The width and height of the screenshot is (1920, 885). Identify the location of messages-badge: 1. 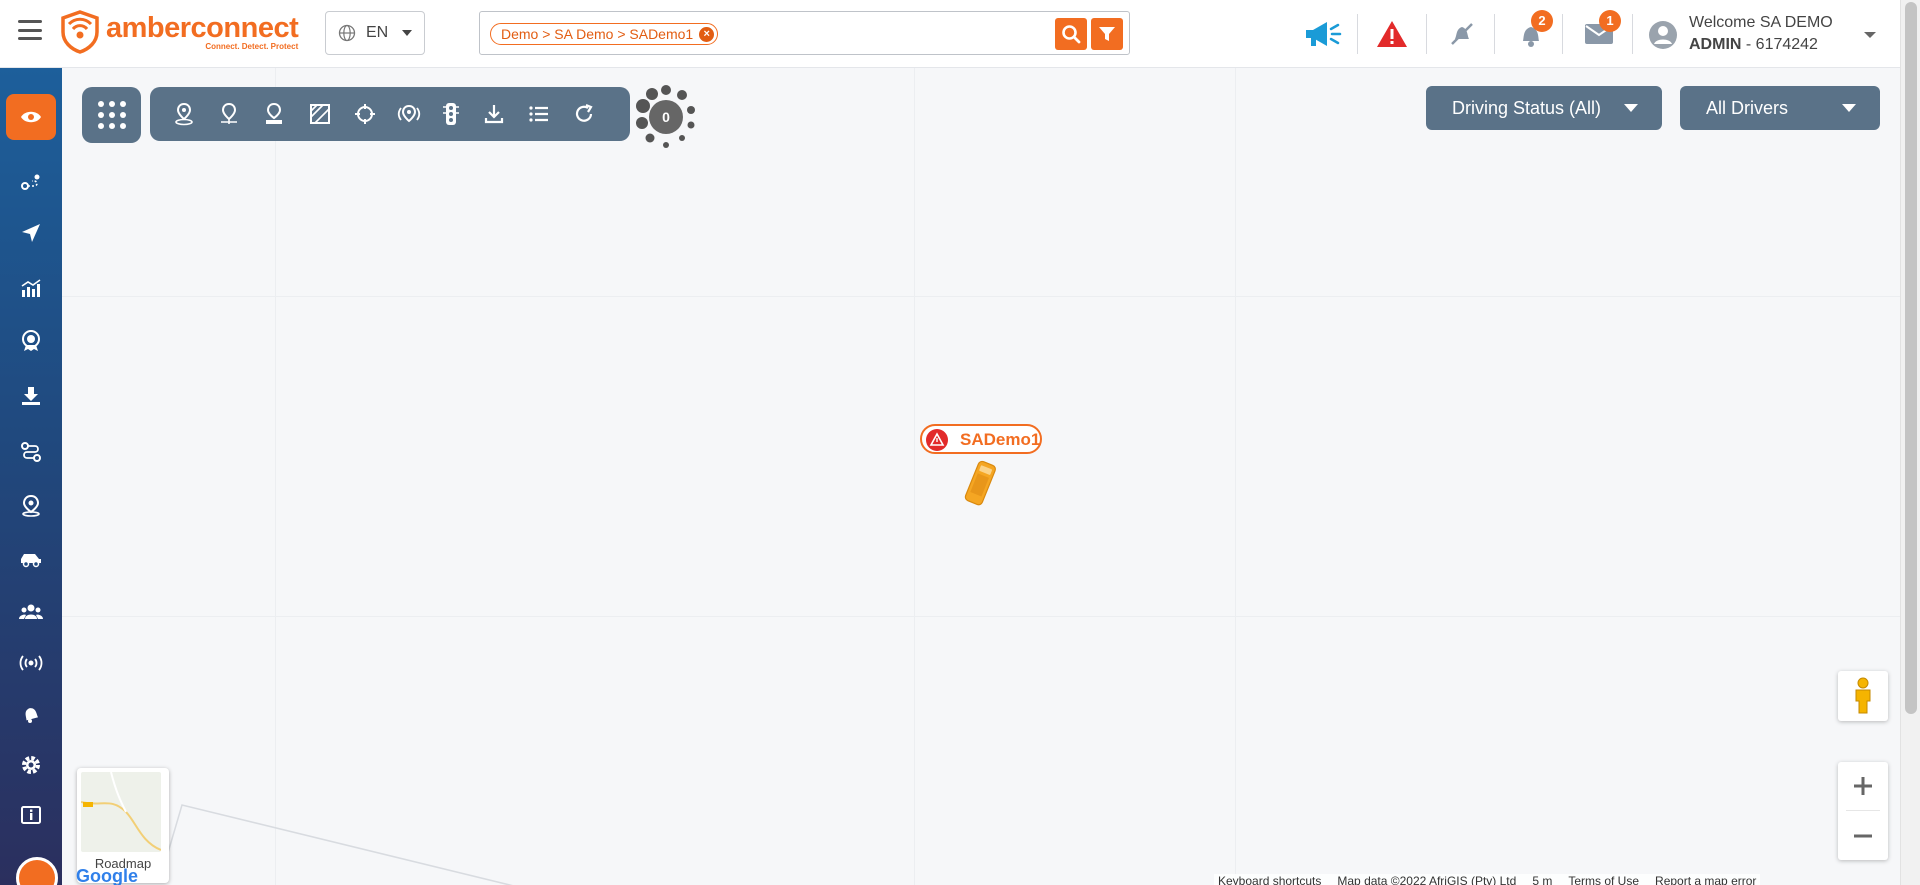
(1610, 21).